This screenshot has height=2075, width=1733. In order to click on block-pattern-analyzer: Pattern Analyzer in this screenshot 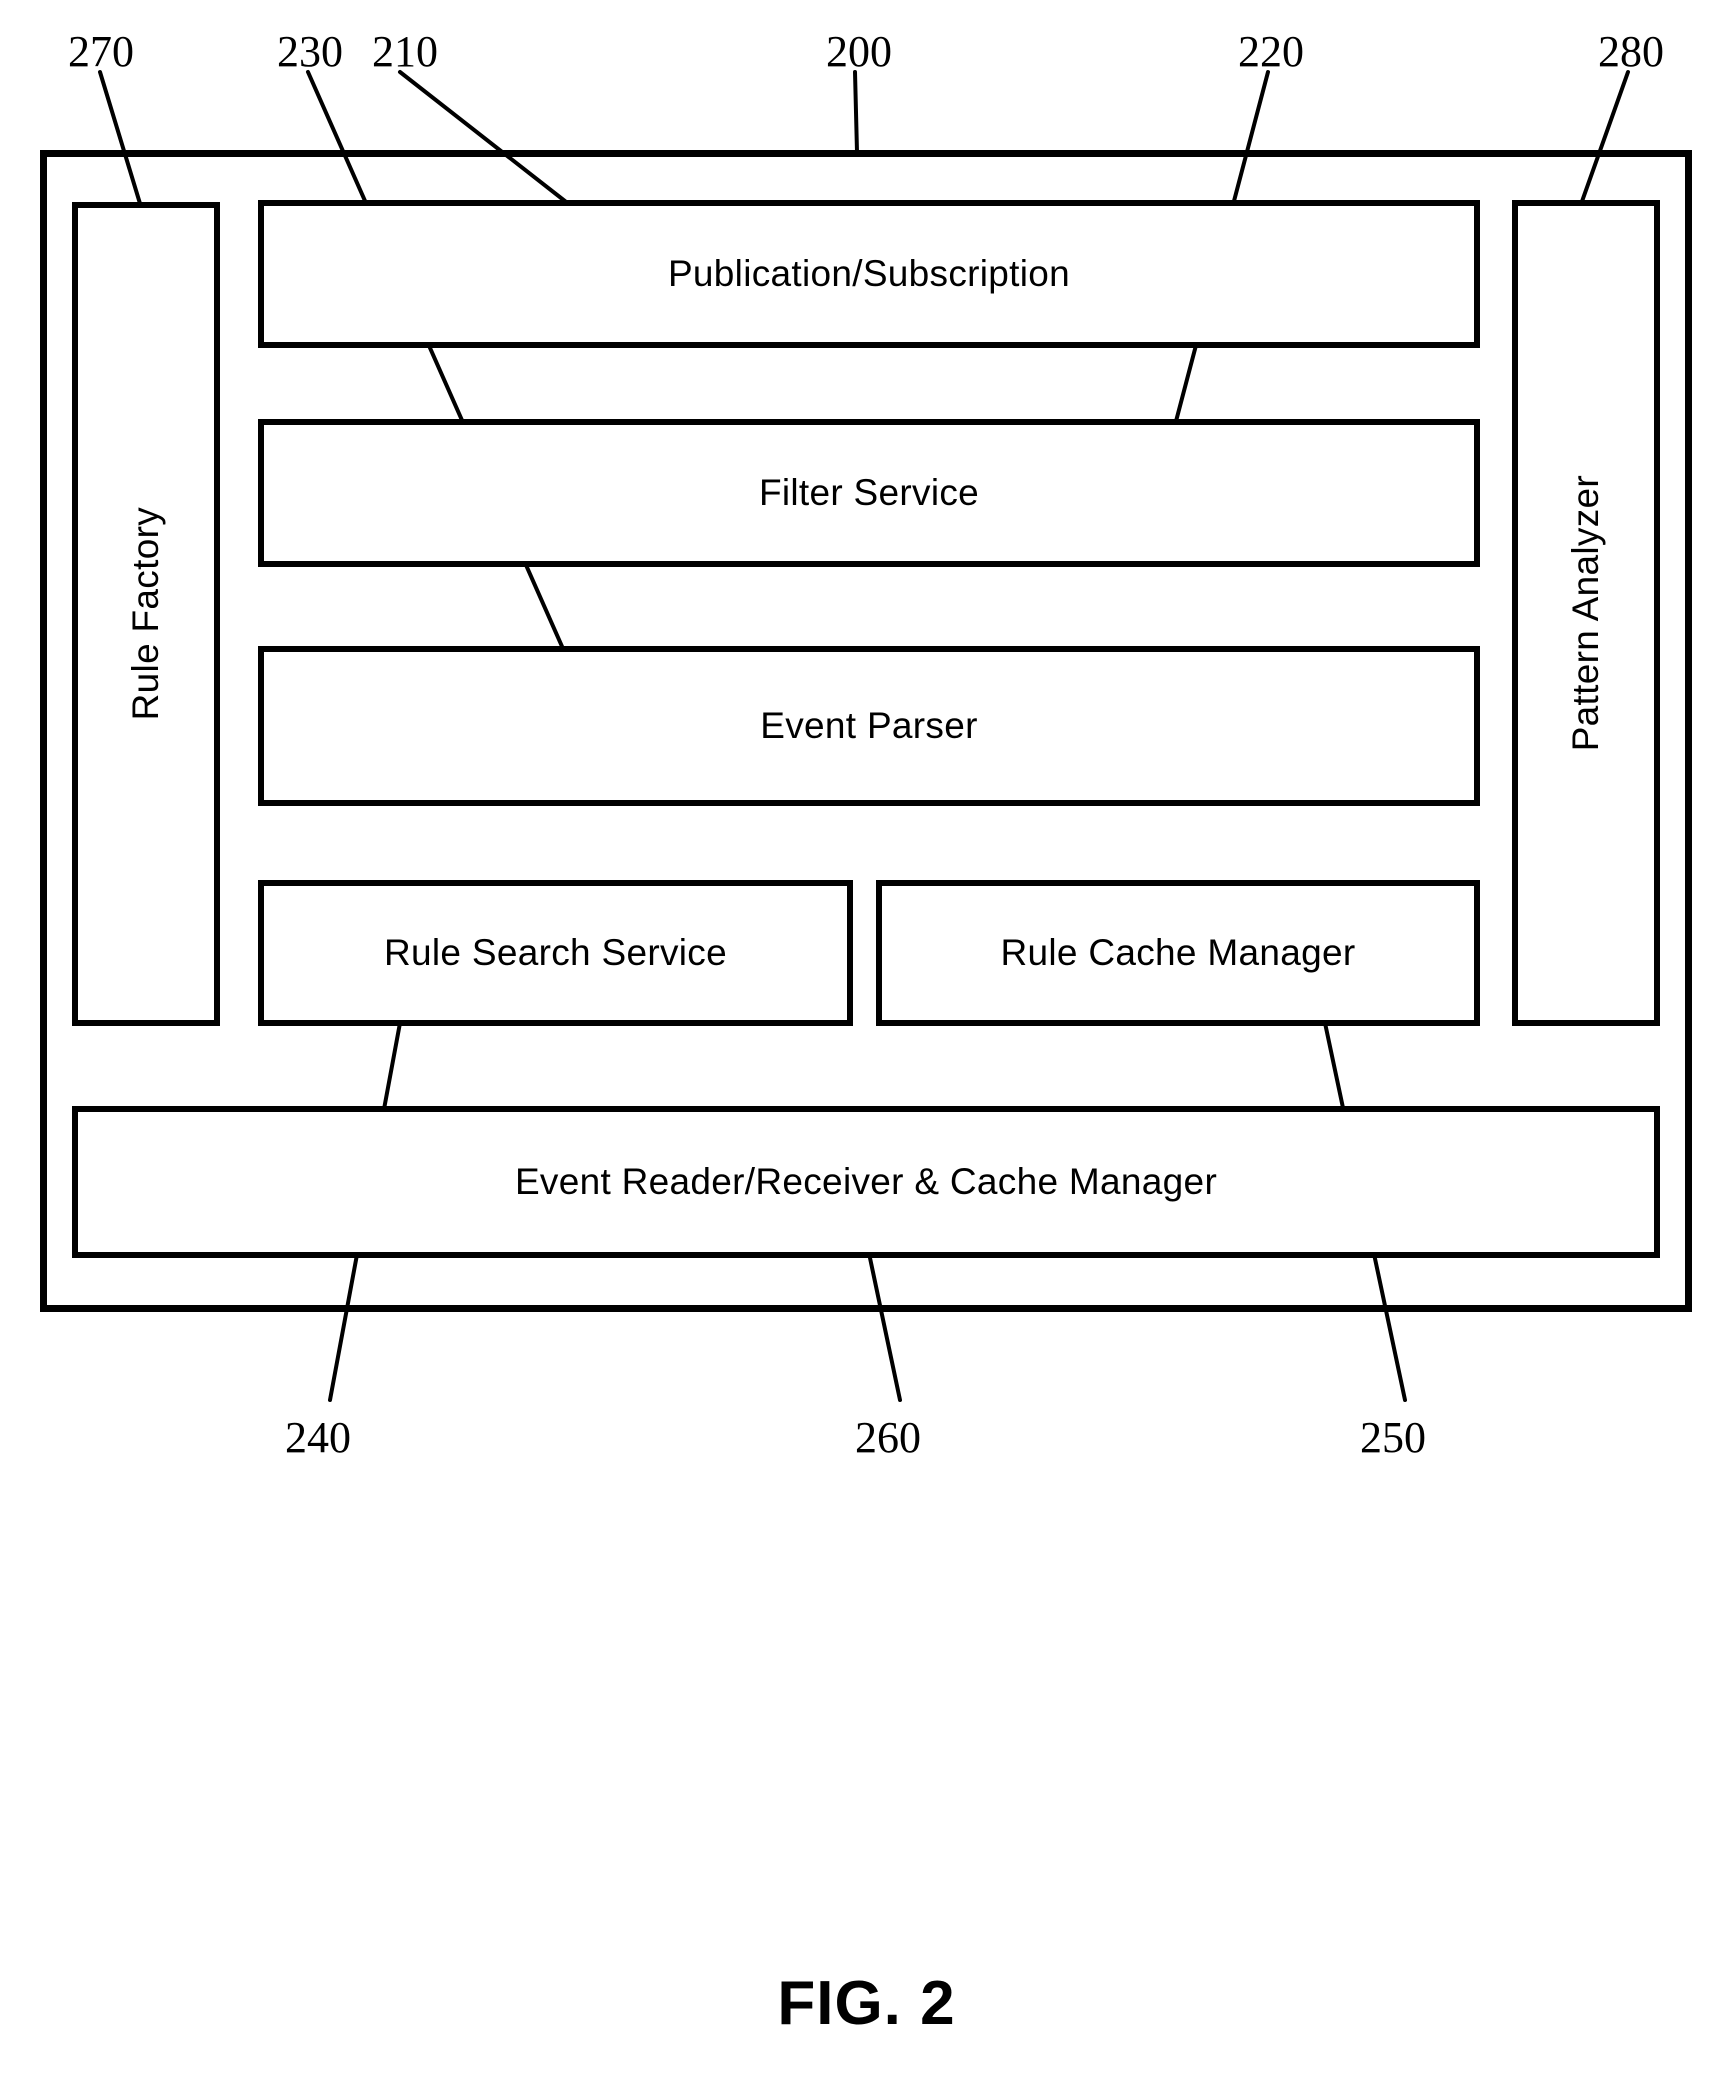, I will do `click(1586, 613)`.